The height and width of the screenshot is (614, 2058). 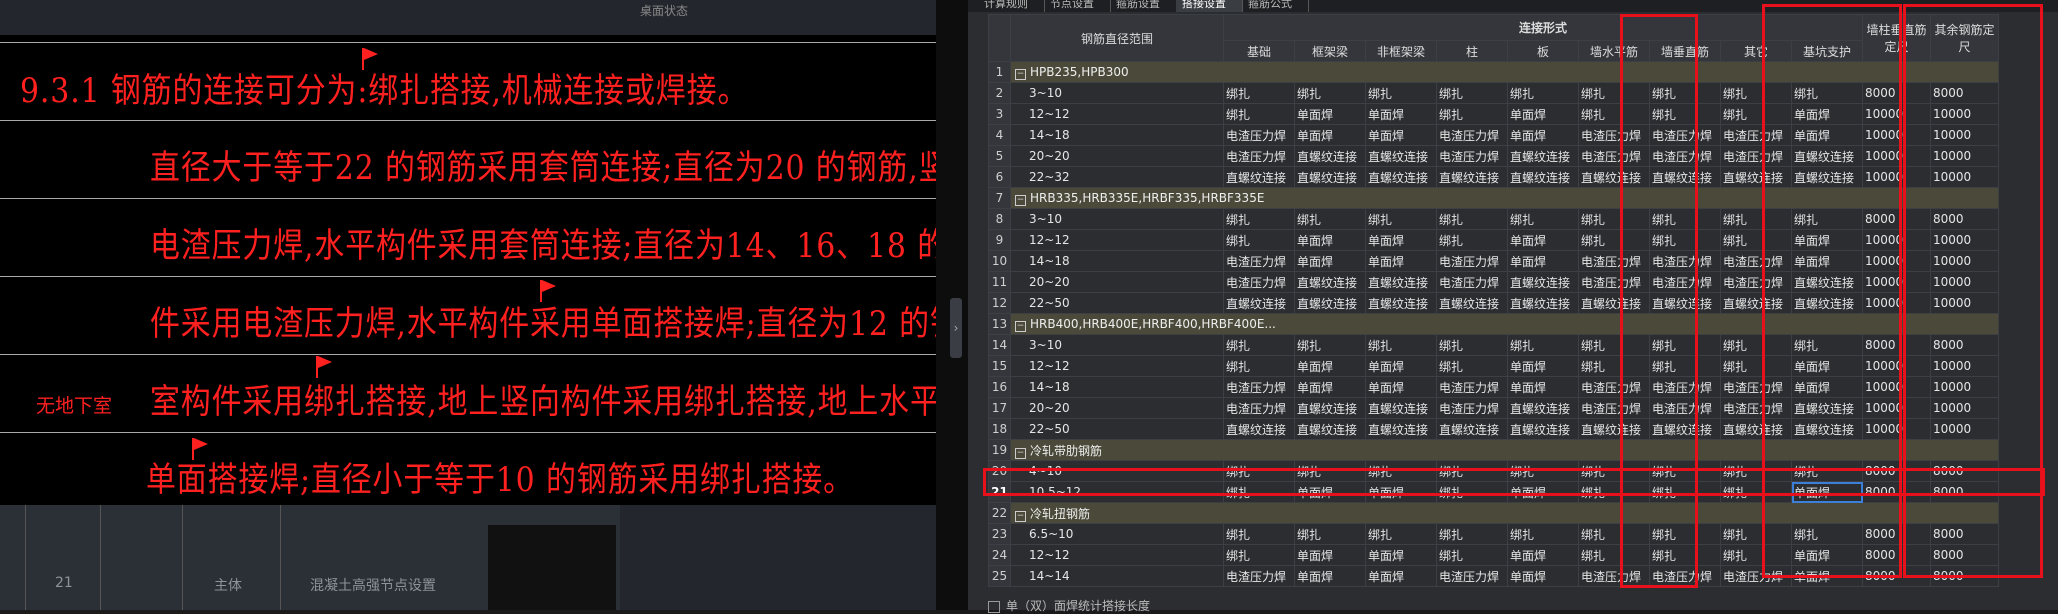 I want to click on table-row: 23 6.5~10 绑扎 绑扎 绑扎 绑扎 绑扎 绑扎 绑扎 绑扎 绑扎 8000 8000, so click(x=1493, y=534).